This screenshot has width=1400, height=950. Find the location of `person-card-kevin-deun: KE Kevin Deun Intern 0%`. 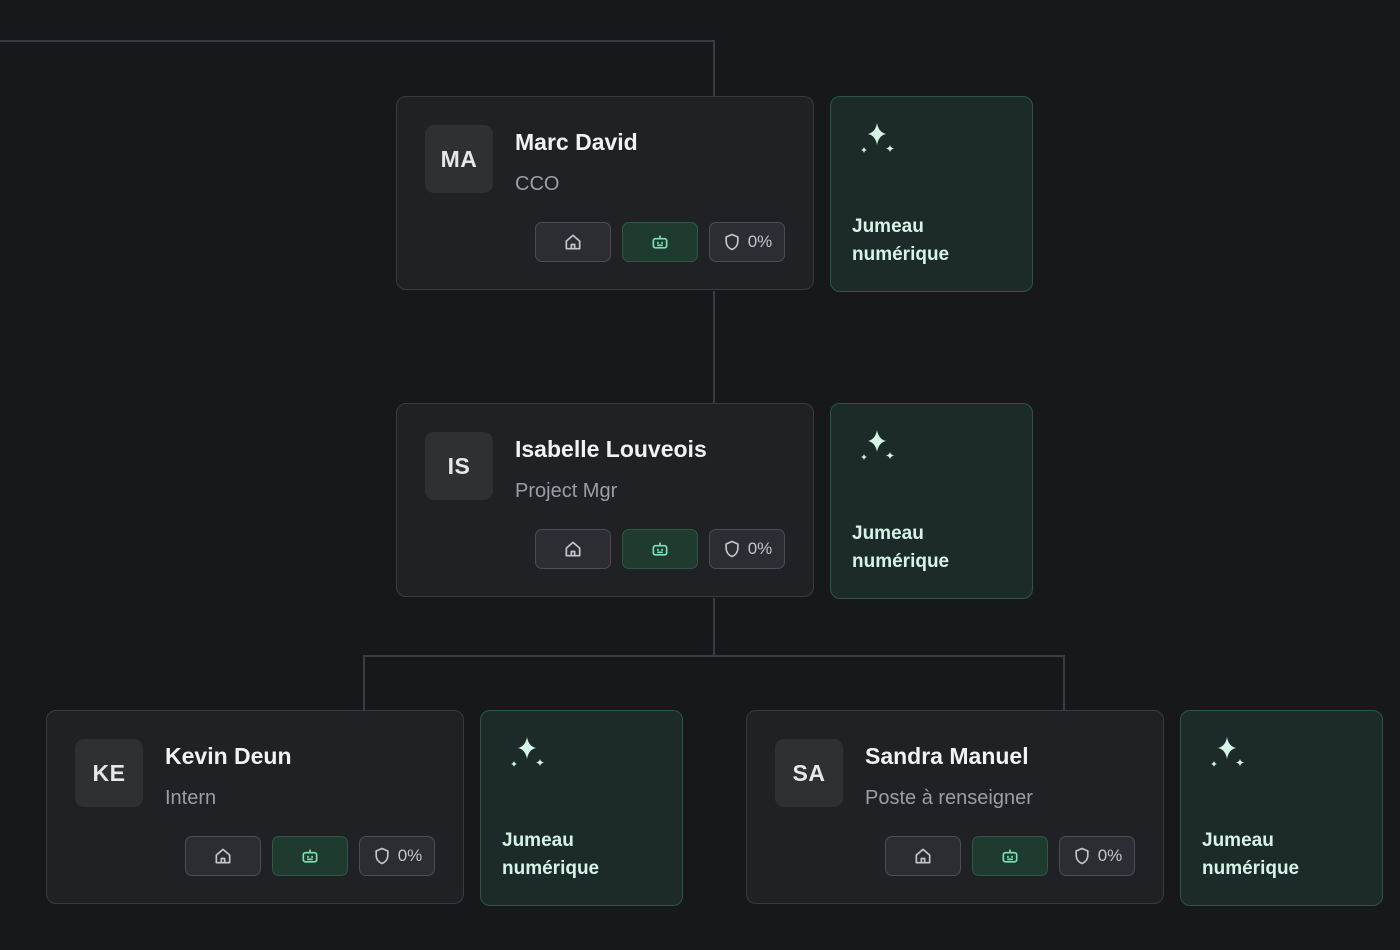

person-card-kevin-deun: KE Kevin Deun Intern 0% is located at coordinates (255, 807).